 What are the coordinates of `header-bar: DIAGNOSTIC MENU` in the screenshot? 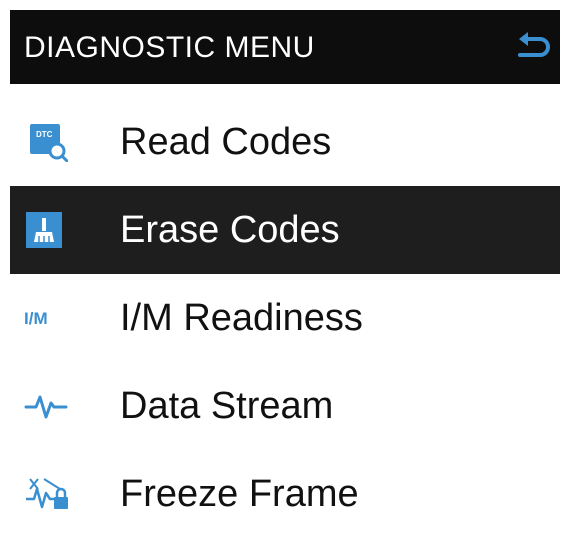 It's located at (285, 47).